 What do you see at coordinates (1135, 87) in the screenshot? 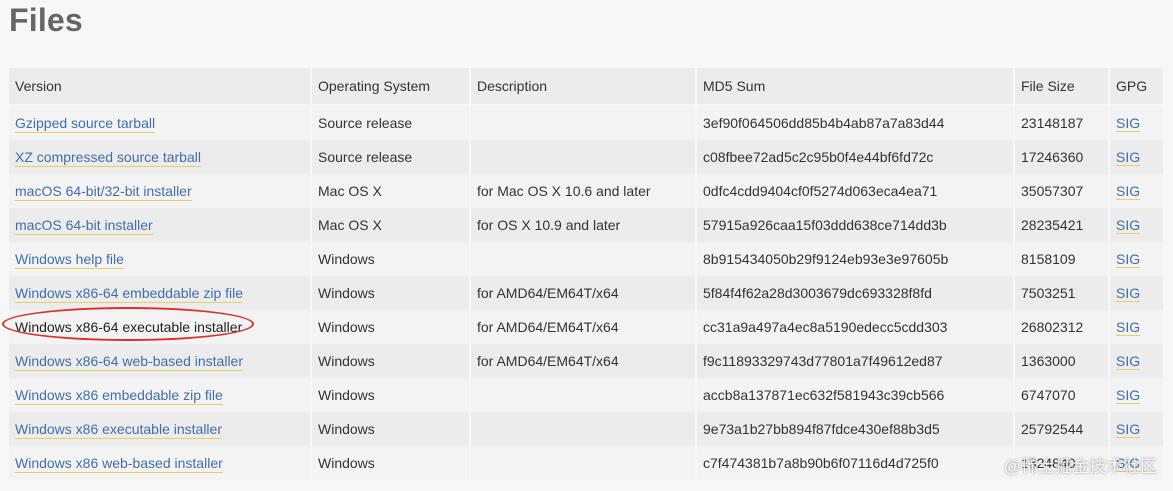
I see `header-gpg: GPG` at bounding box center [1135, 87].